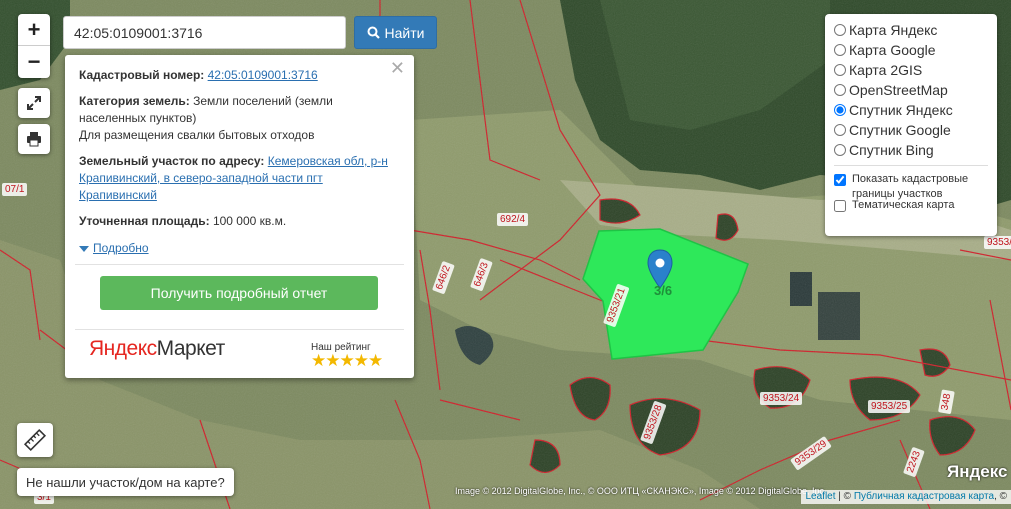 This screenshot has width=1011, height=509. I want to click on land-use-value: Для размещения свалки бытовых отходов, so click(197, 135).